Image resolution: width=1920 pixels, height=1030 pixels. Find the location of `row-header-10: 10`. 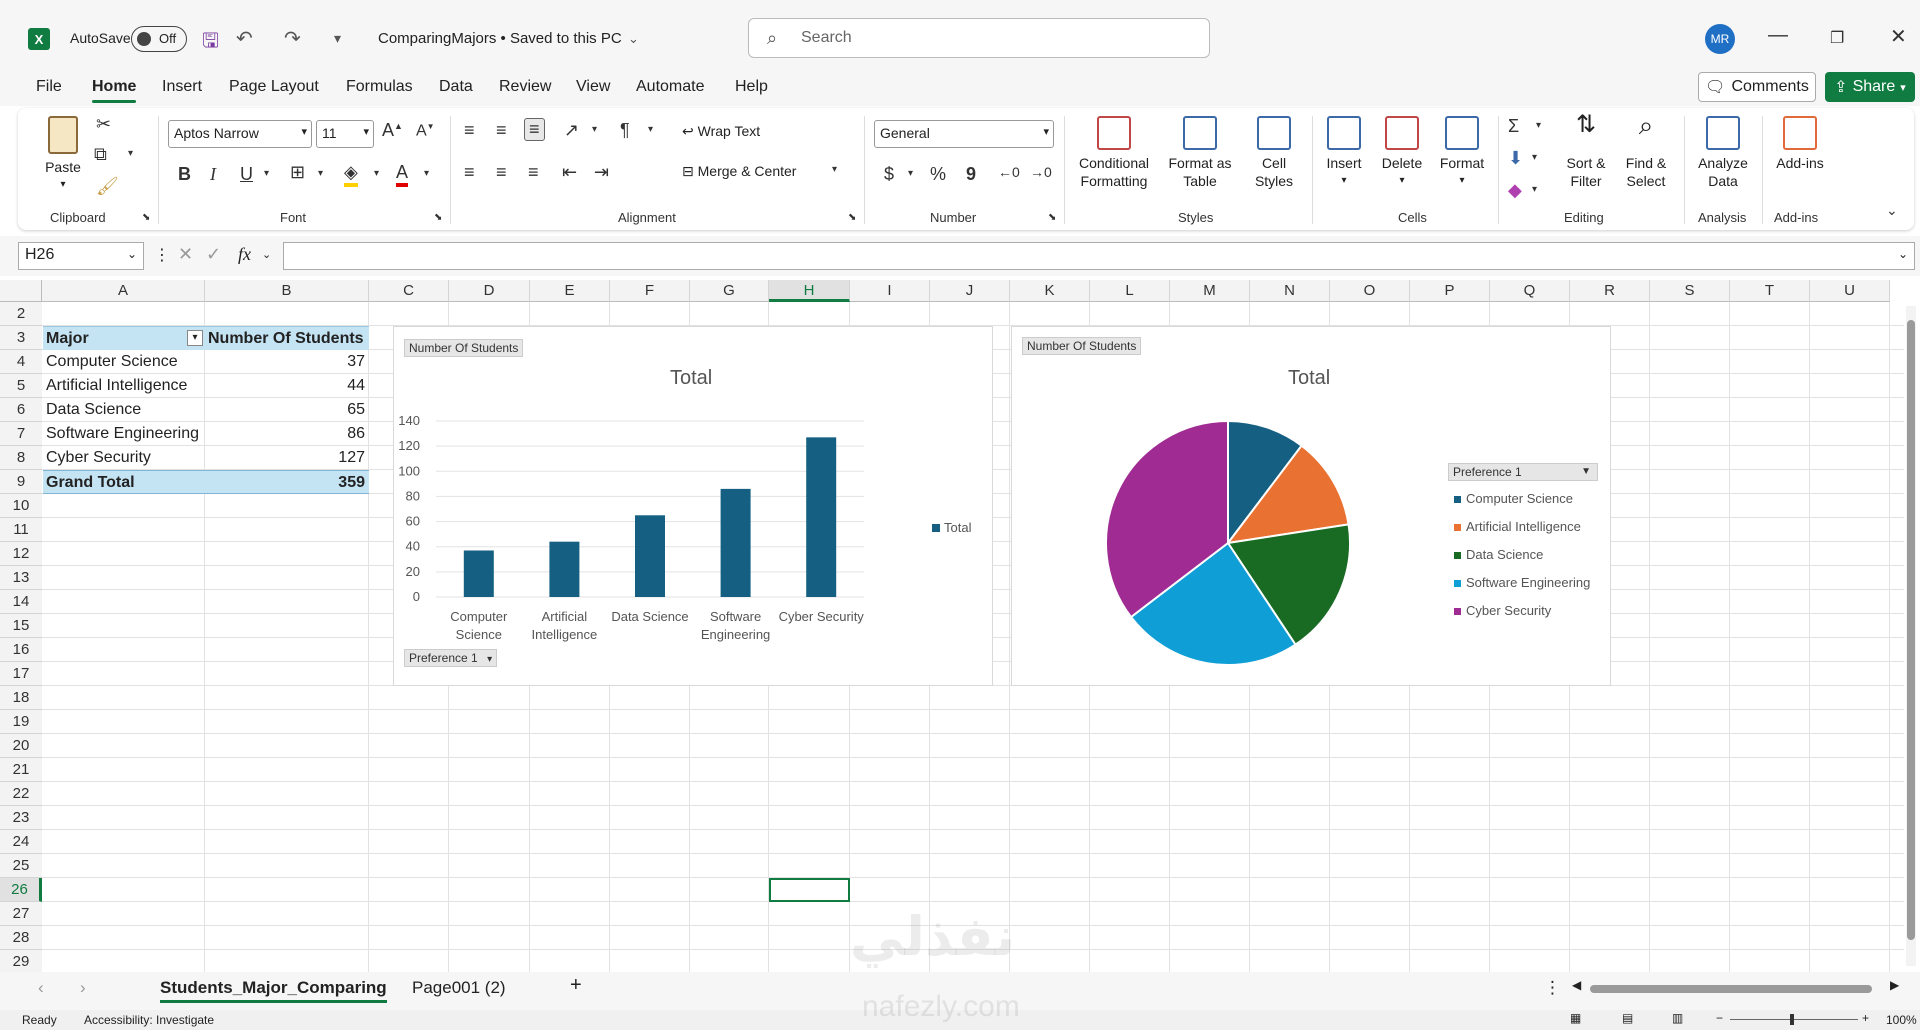

row-header-10: 10 is located at coordinates (21, 506).